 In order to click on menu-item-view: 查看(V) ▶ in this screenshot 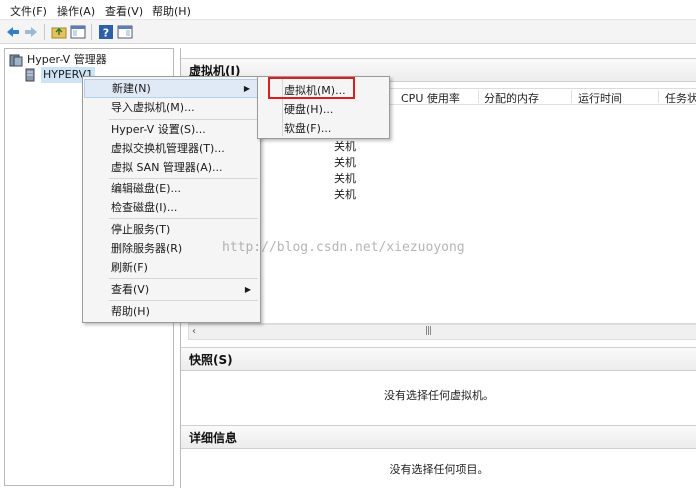, I will do `click(171, 289)`.